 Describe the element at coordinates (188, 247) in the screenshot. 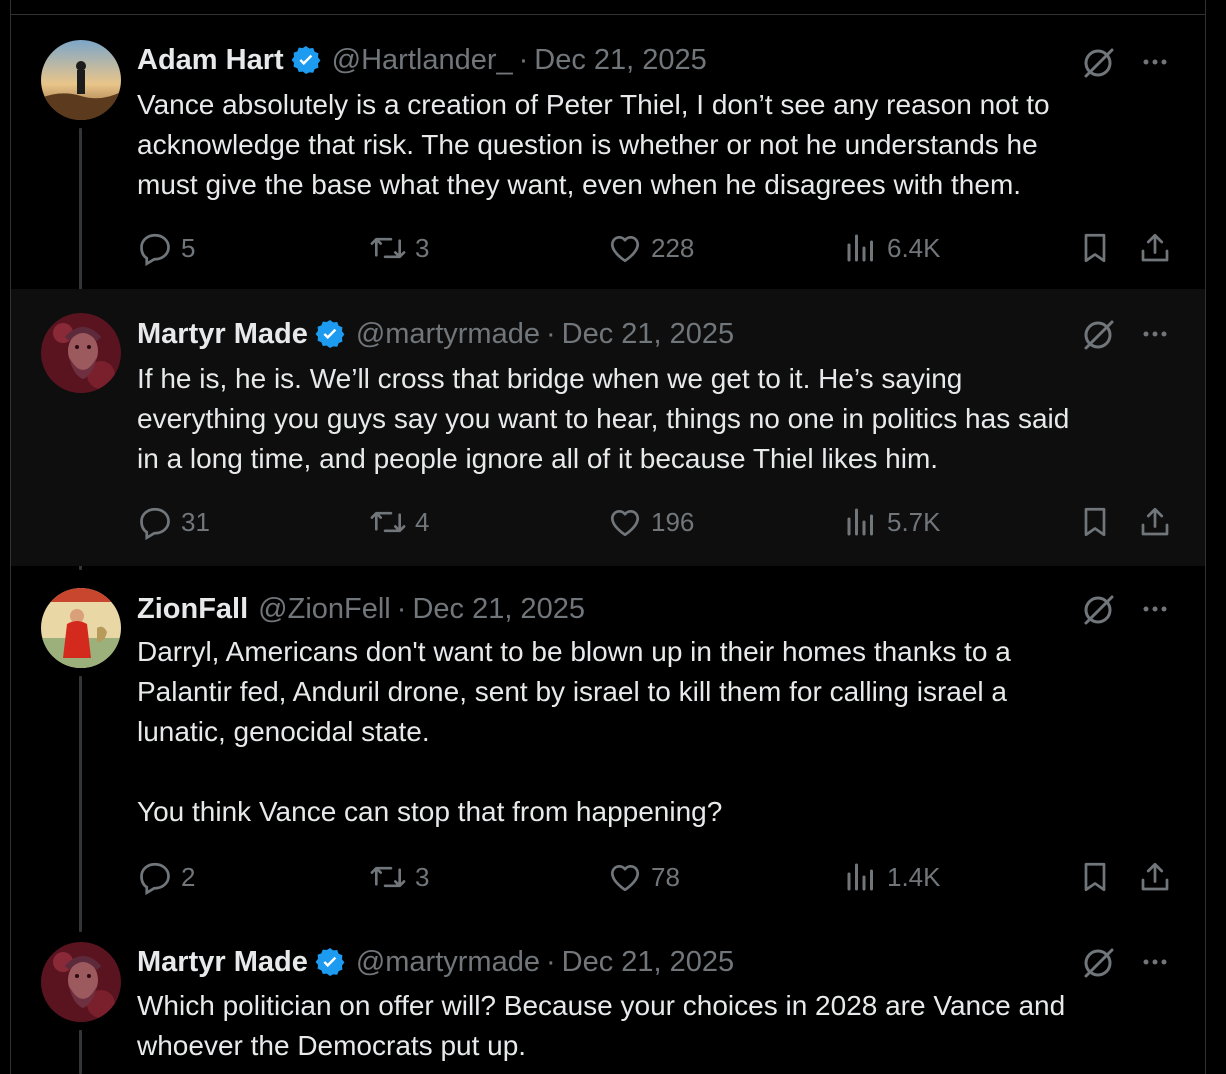

I see `reply-count: 5` at that location.